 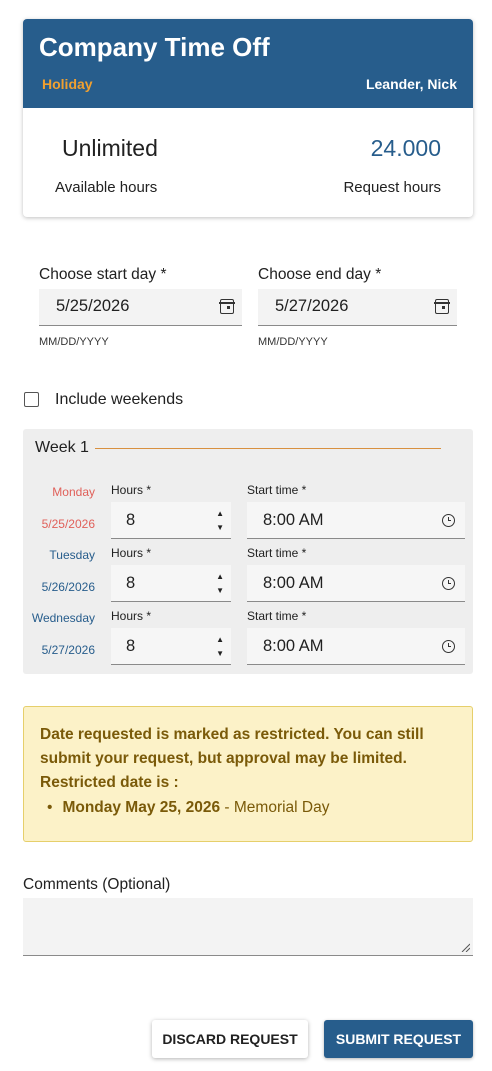 What do you see at coordinates (405, 148) in the screenshot?
I see `request-hours-value: 24.000` at bounding box center [405, 148].